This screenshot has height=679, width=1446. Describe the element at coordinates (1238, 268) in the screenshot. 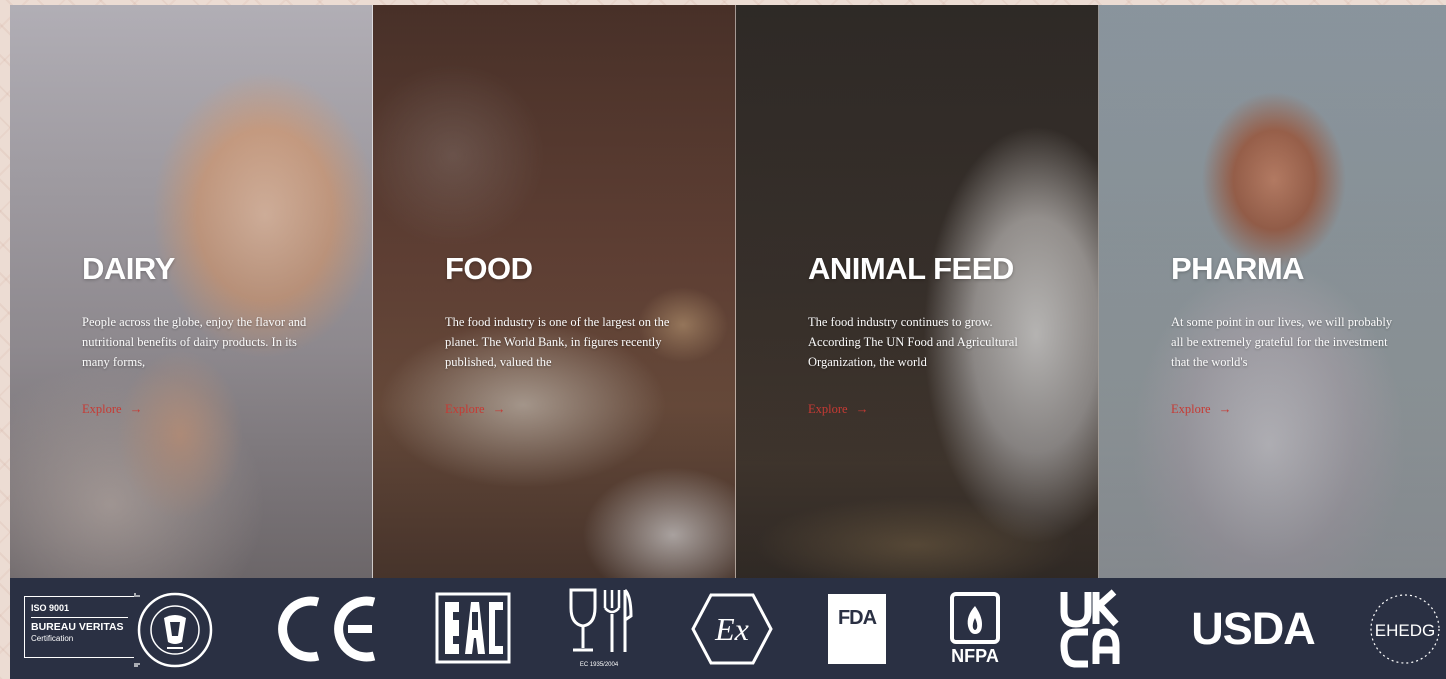

I see `sector-title: PHARMA` at that location.